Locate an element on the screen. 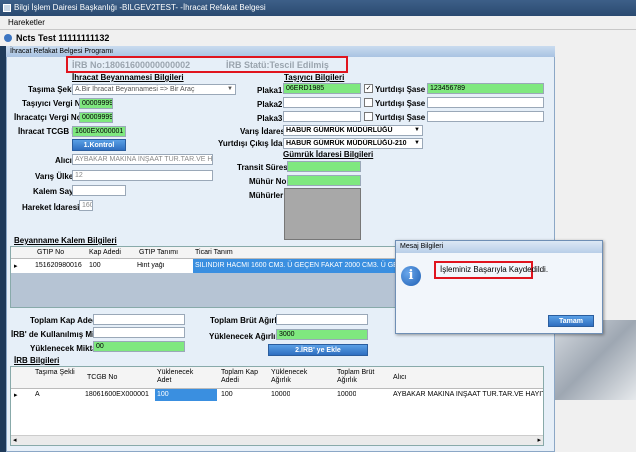 This screenshot has width=636, height=452. irb-kap-cell: 100 is located at coordinates (227, 394).